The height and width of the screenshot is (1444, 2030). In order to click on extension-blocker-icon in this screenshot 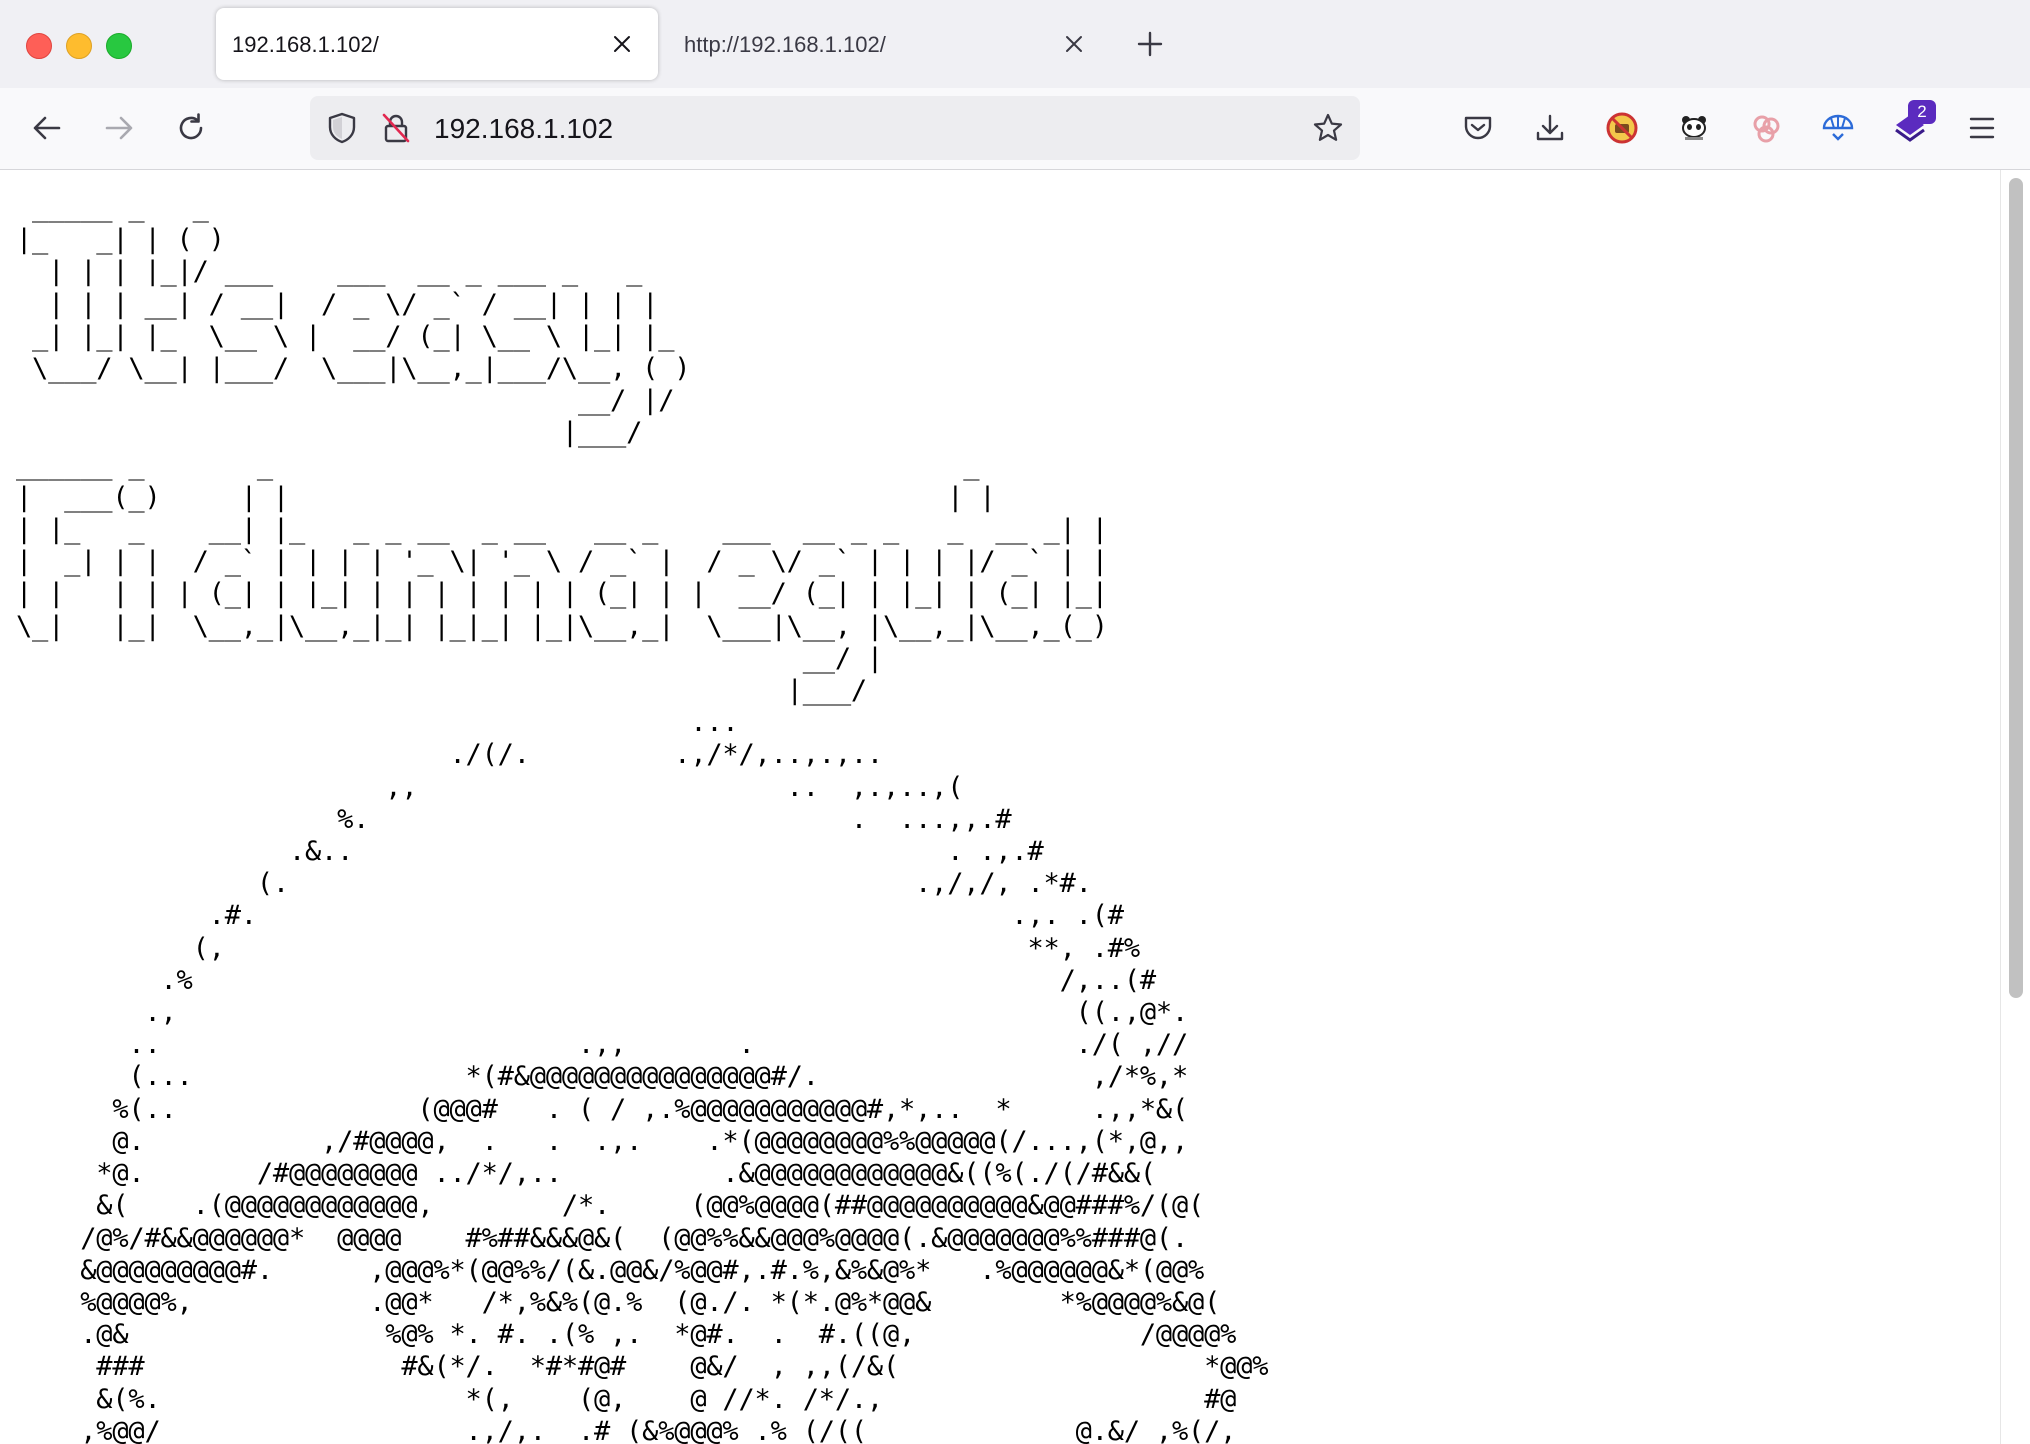, I will do `click(1622, 128)`.